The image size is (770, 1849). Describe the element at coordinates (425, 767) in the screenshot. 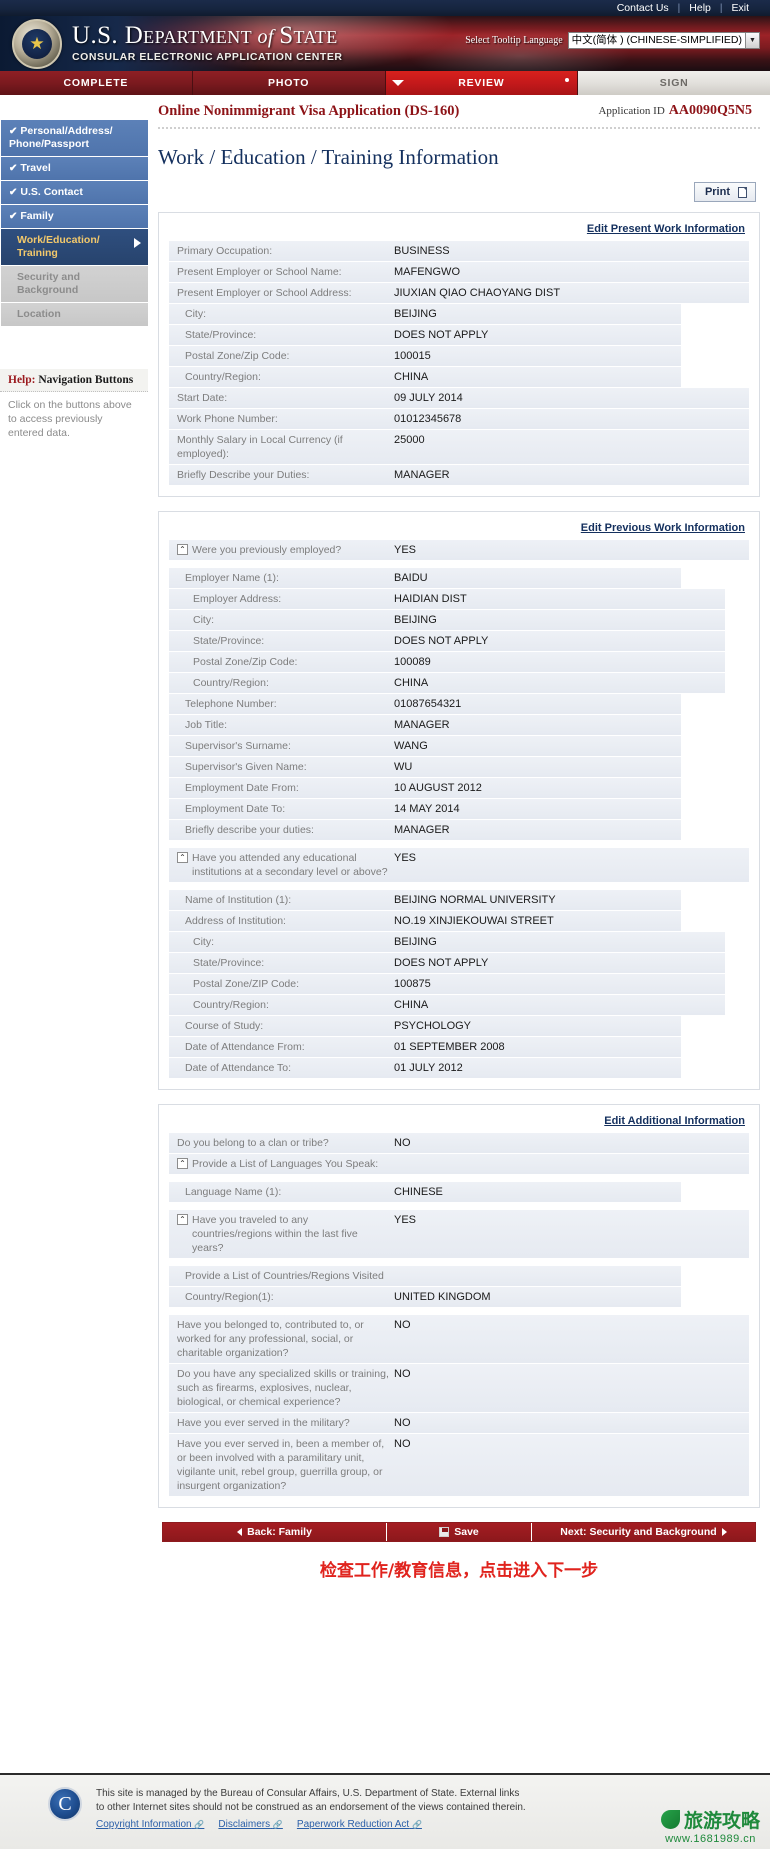

I see `field-row: Supervisor's Given Name: WU` at that location.